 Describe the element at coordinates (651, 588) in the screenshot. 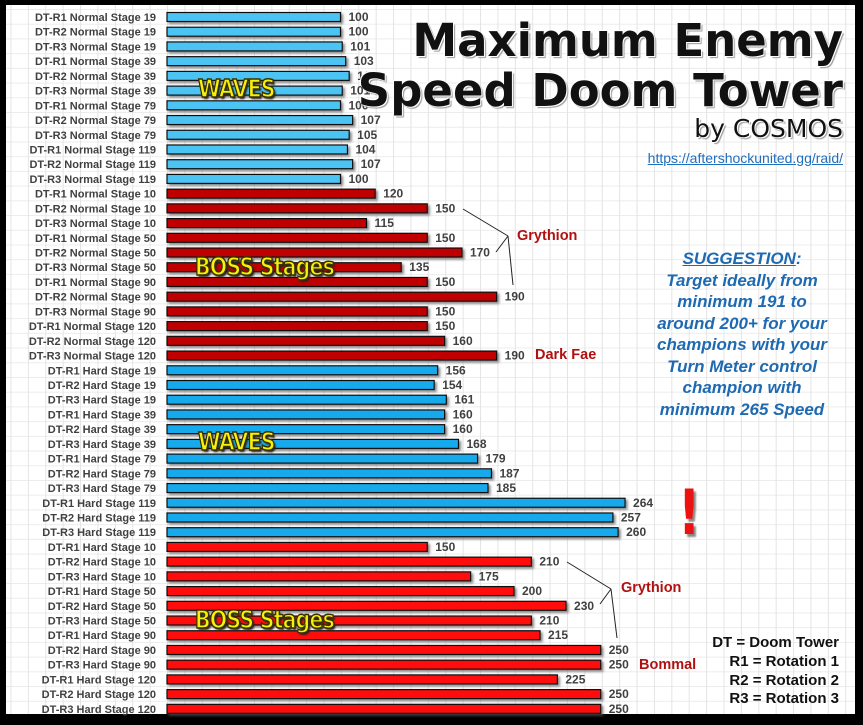

I see `annotation-grythion-hard: Grythion` at that location.